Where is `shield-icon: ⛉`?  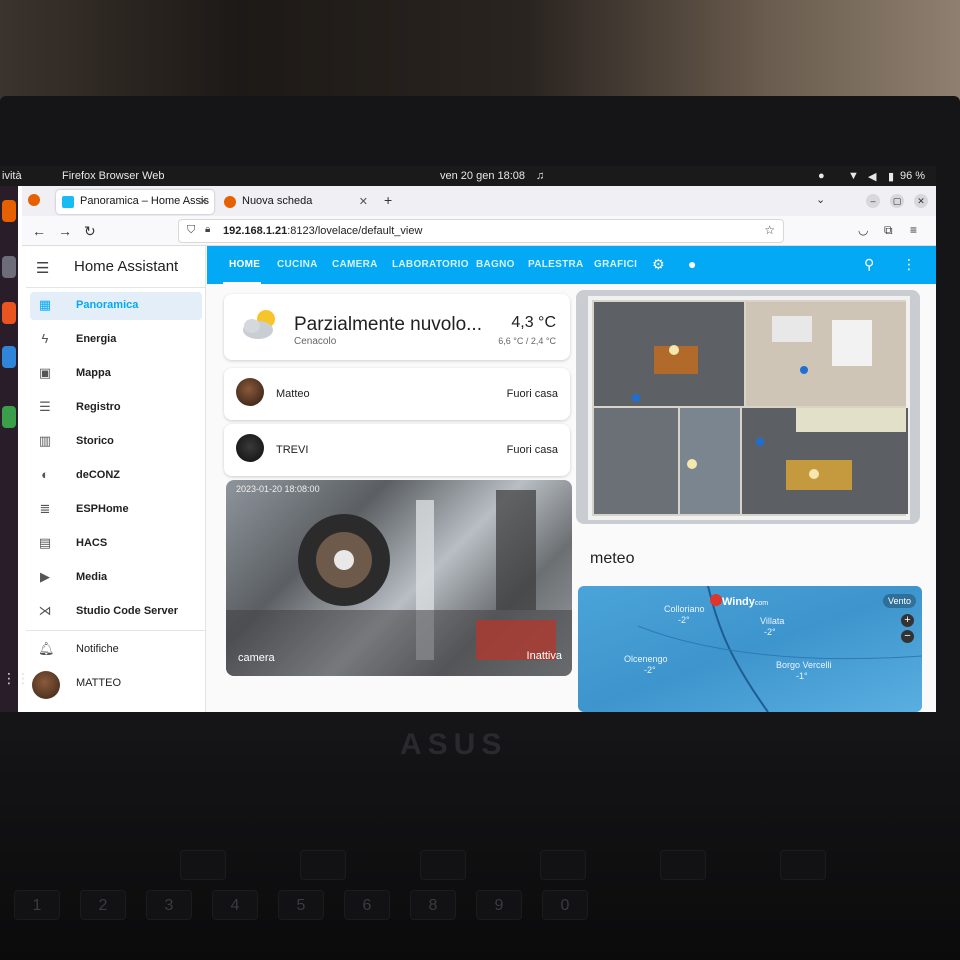 shield-icon: ⛉ is located at coordinates (191, 230).